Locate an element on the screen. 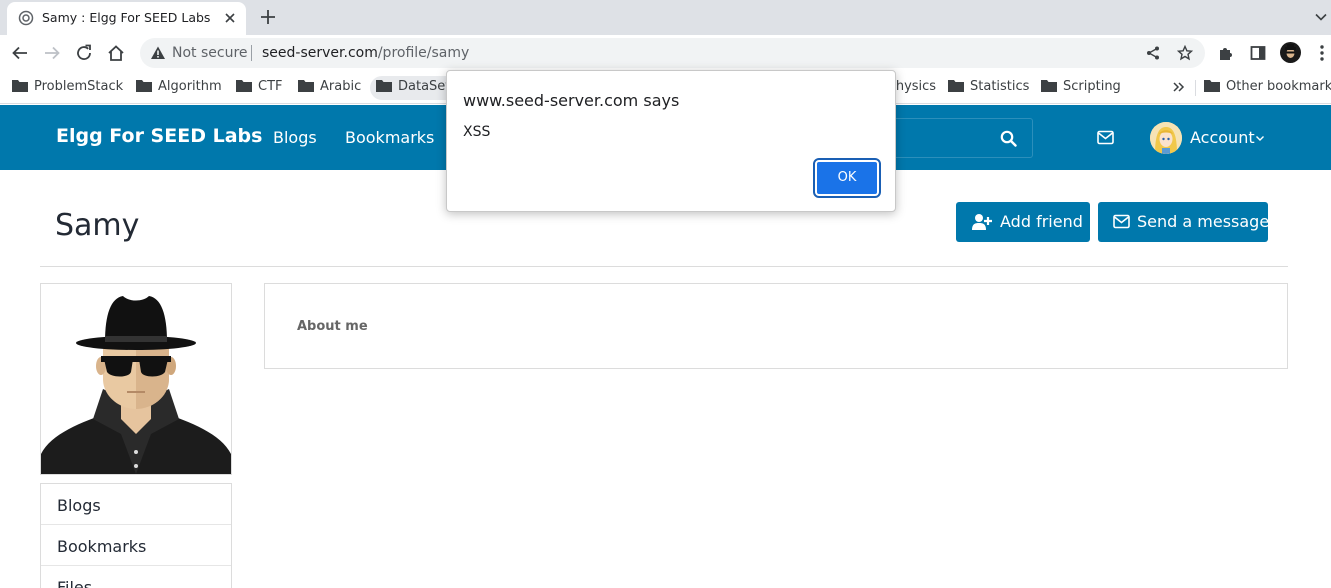  owner-menu-item-files: Files is located at coordinates (136, 577).